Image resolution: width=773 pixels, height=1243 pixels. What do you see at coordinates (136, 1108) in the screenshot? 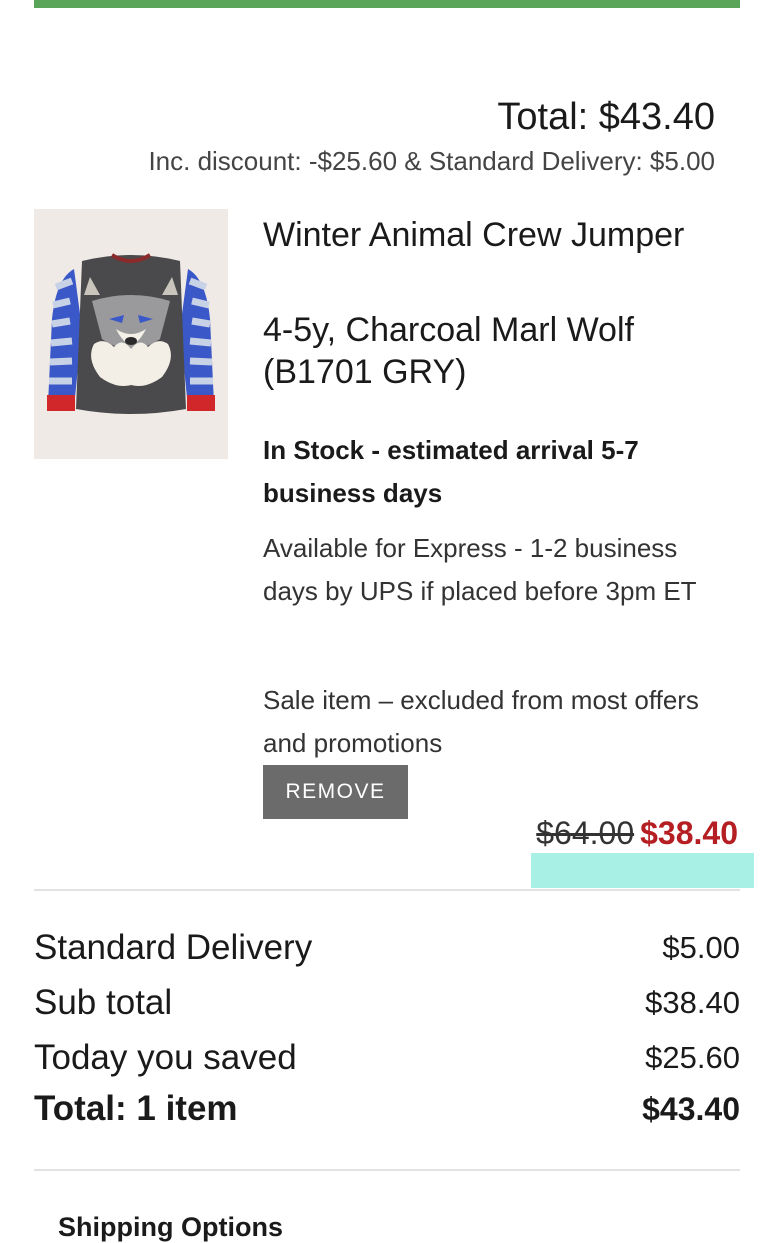
I see `summary-label: Total: 1 item` at bounding box center [136, 1108].